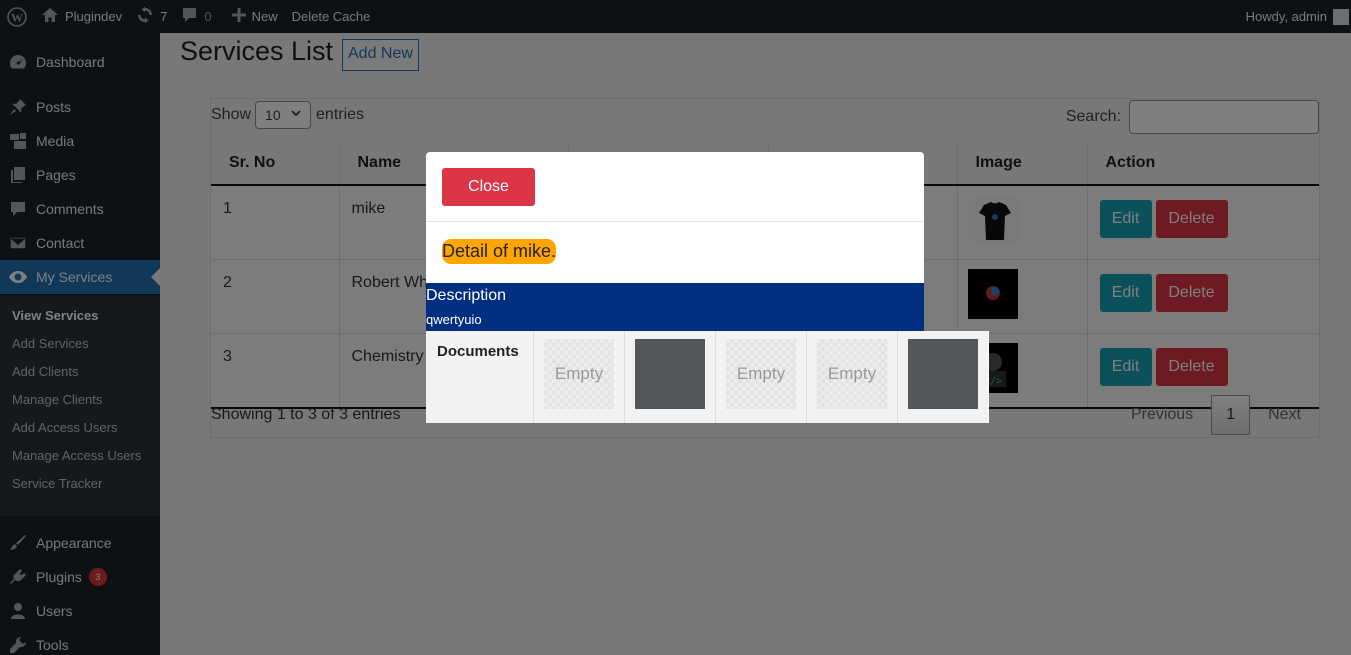 This screenshot has height=655, width=1351. I want to click on description-label: Description, so click(466, 295).